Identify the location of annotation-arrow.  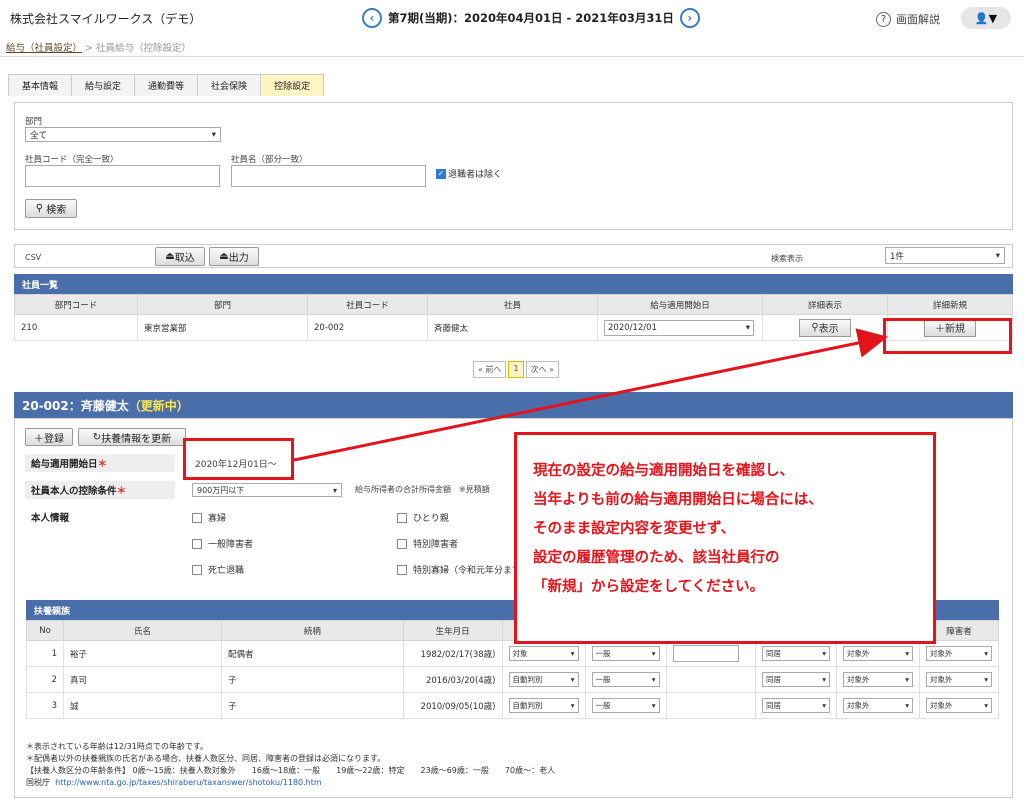
(590, 395).